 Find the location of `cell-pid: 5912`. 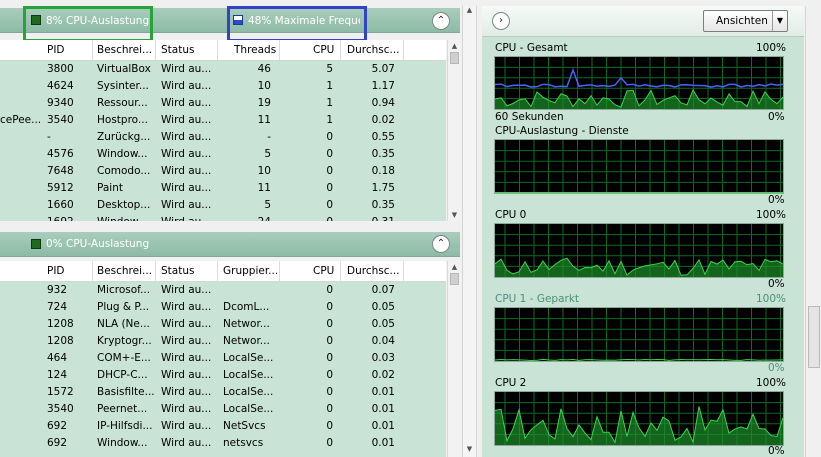

cell-pid: 5912 is located at coordinates (60, 188).